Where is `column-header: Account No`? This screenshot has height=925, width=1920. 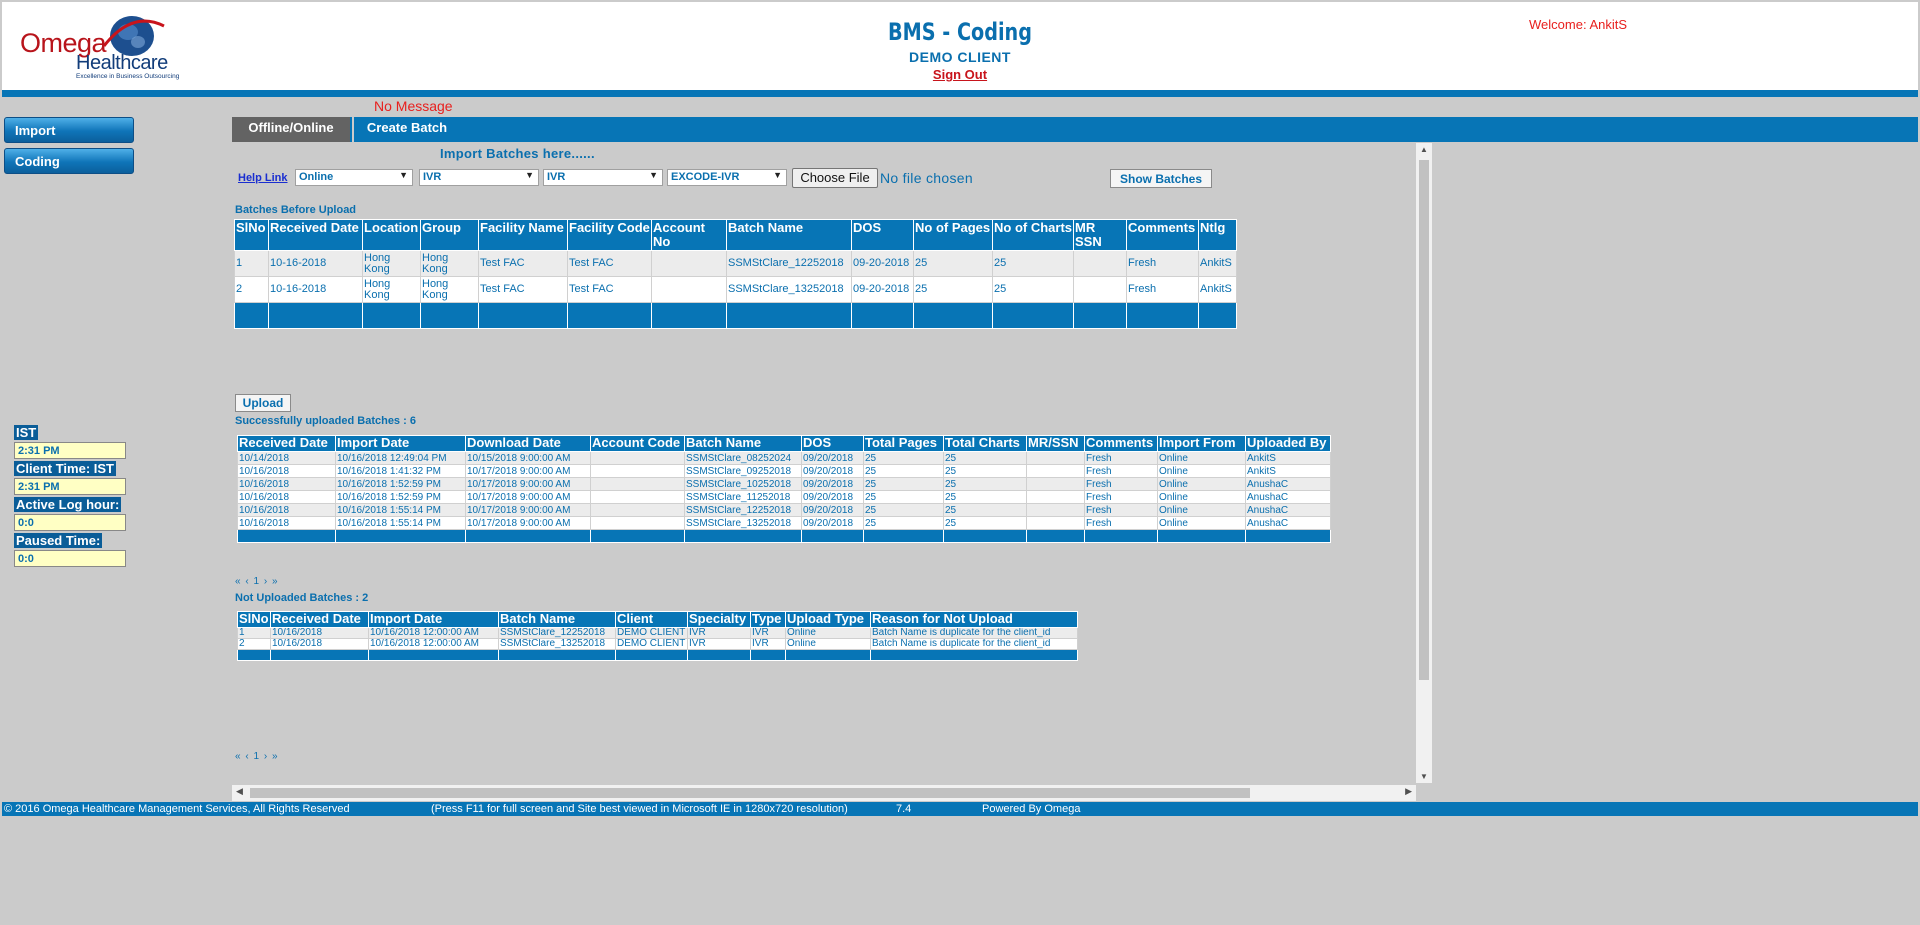
column-header: Account No is located at coordinates (689, 235).